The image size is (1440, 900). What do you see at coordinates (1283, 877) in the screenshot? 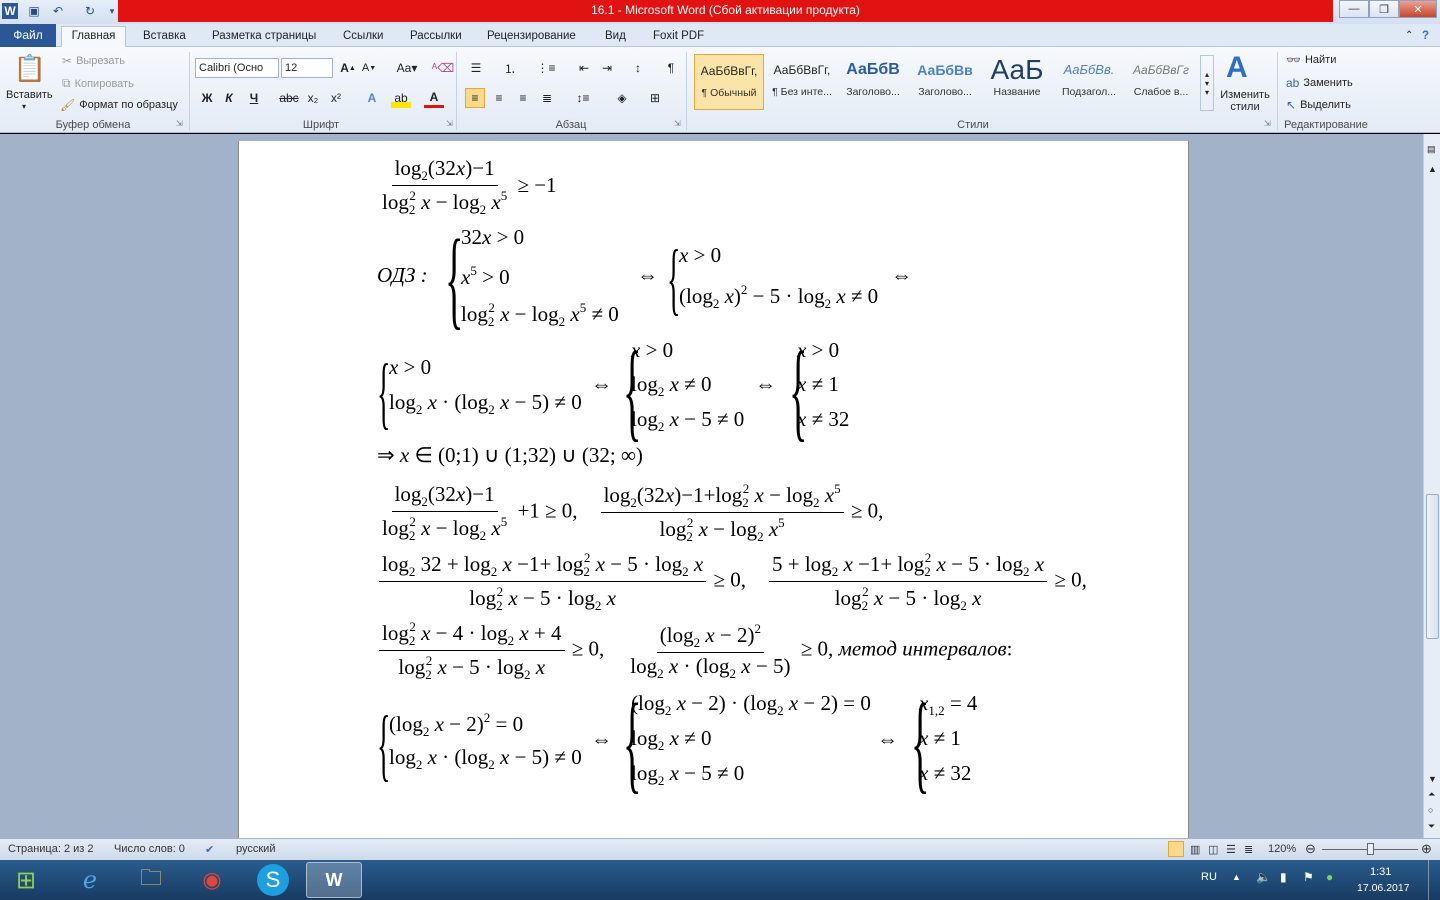
I see `network-icon: ▮` at bounding box center [1283, 877].